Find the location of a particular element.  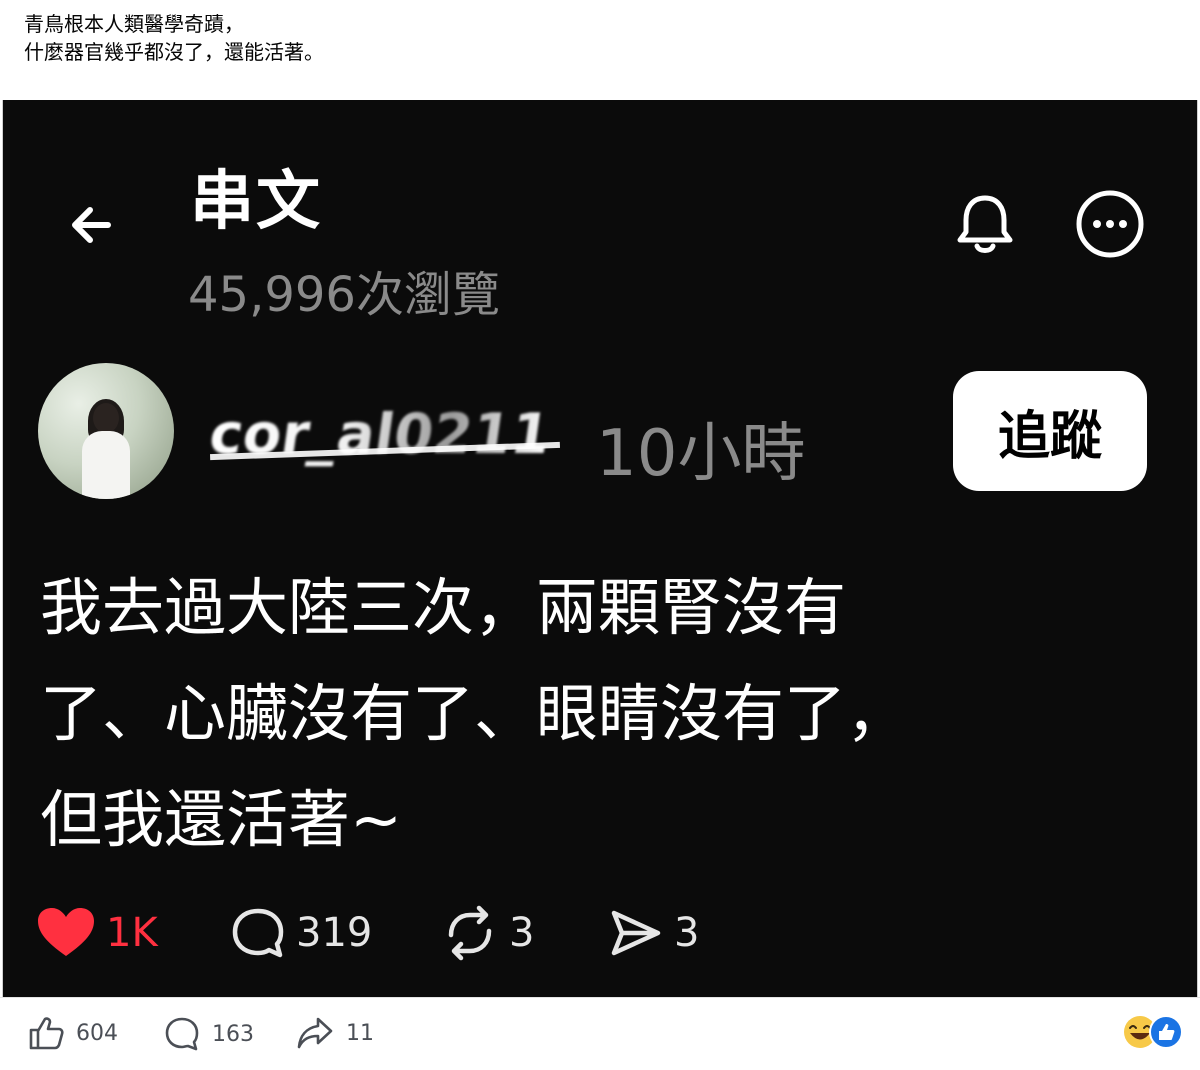

share-count: 3 is located at coordinates (687, 933).